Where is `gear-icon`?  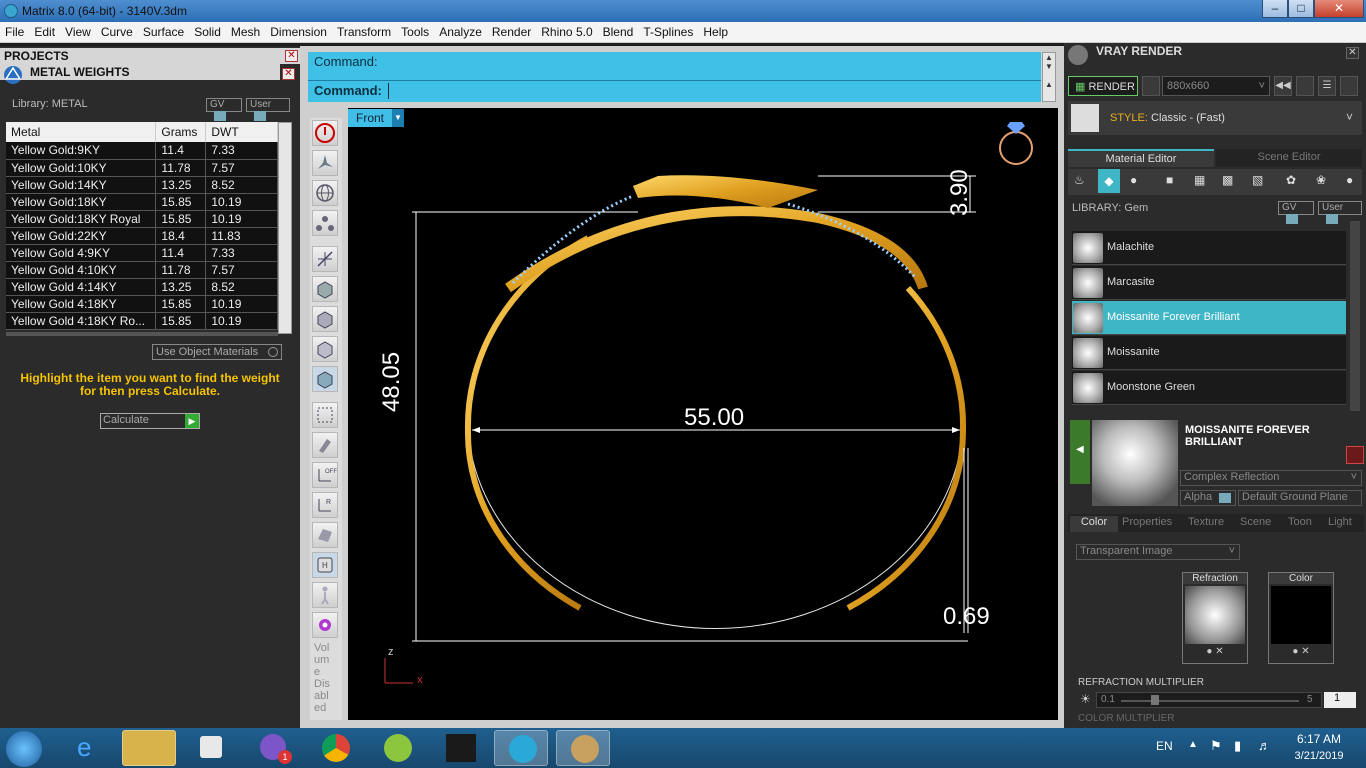
gear-icon is located at coordinates (325, 625).